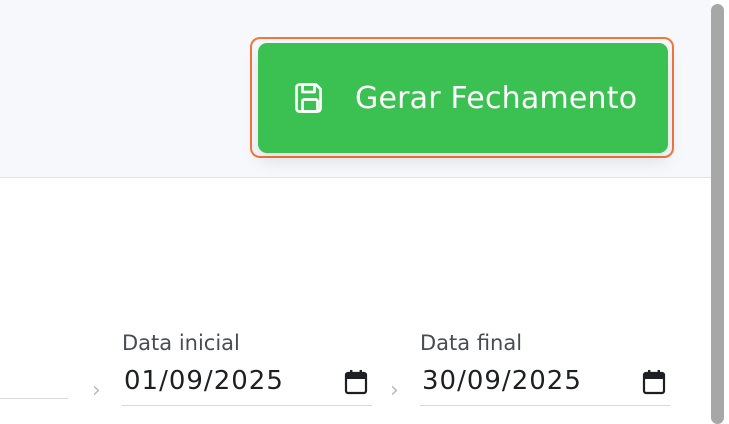  I want to click on start-date-value: 01/09/2025, so click(204, 381).